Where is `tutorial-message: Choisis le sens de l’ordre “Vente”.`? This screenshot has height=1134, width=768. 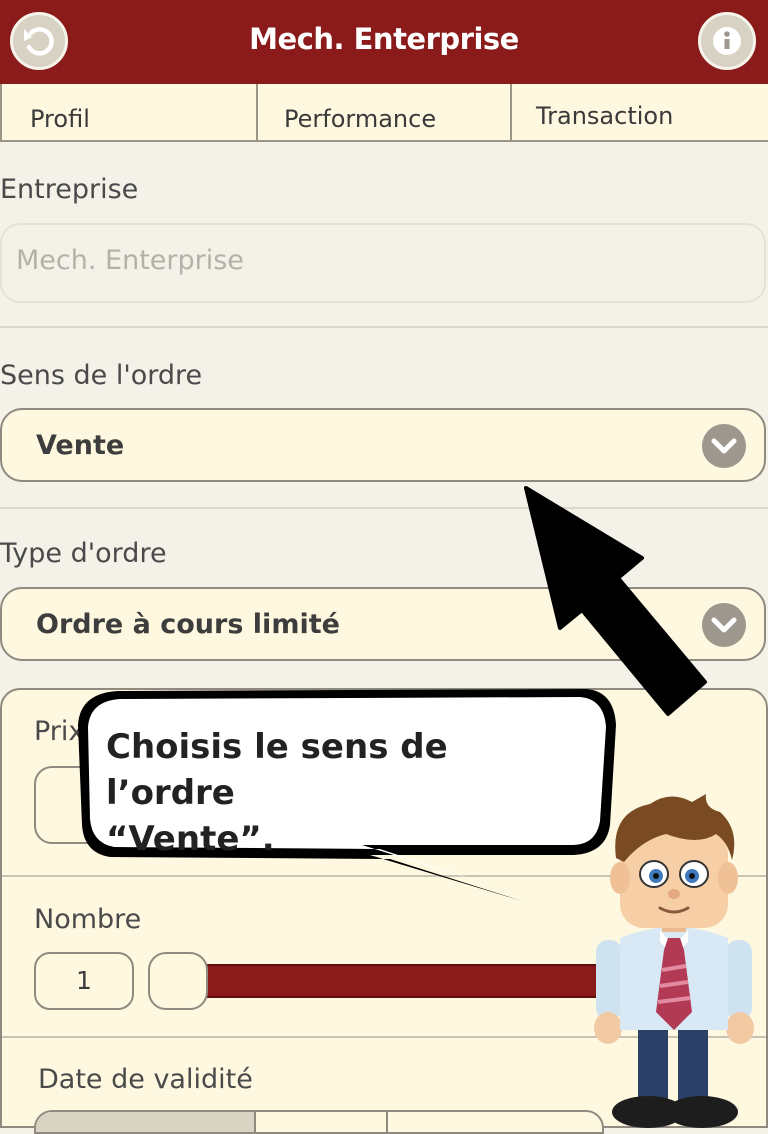 tutorial-message: Choisis le sens de l’ordre “Vente”. is located at coordinates (346, 793).